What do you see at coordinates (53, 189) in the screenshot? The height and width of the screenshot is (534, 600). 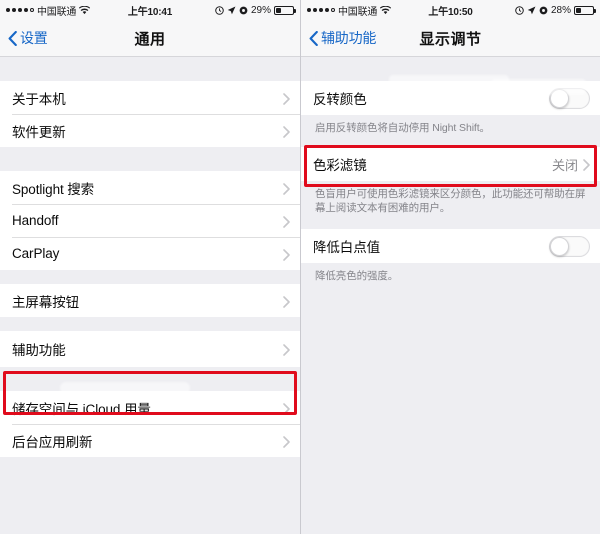 I see `row-label: Spotlight 搜索` at bounding box center [53, 189].